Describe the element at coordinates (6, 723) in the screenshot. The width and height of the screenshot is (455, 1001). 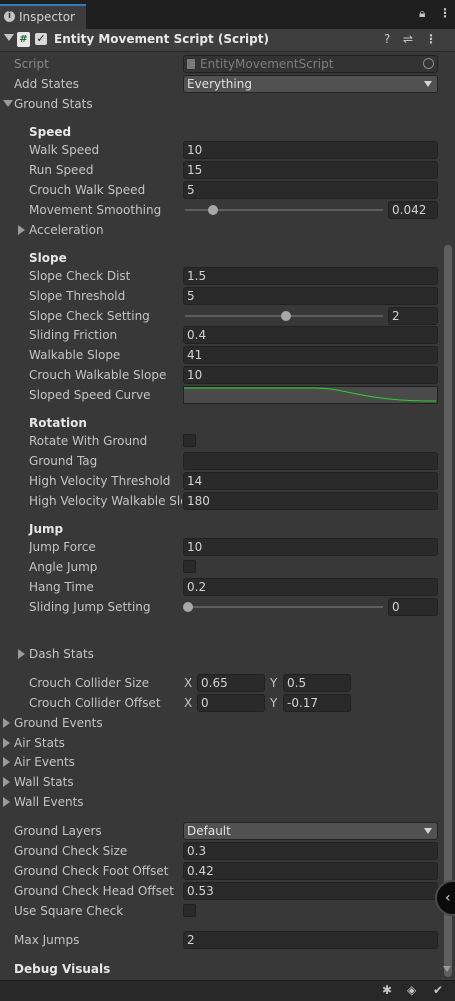
I see `ground-events-foldout-icon` at that location.